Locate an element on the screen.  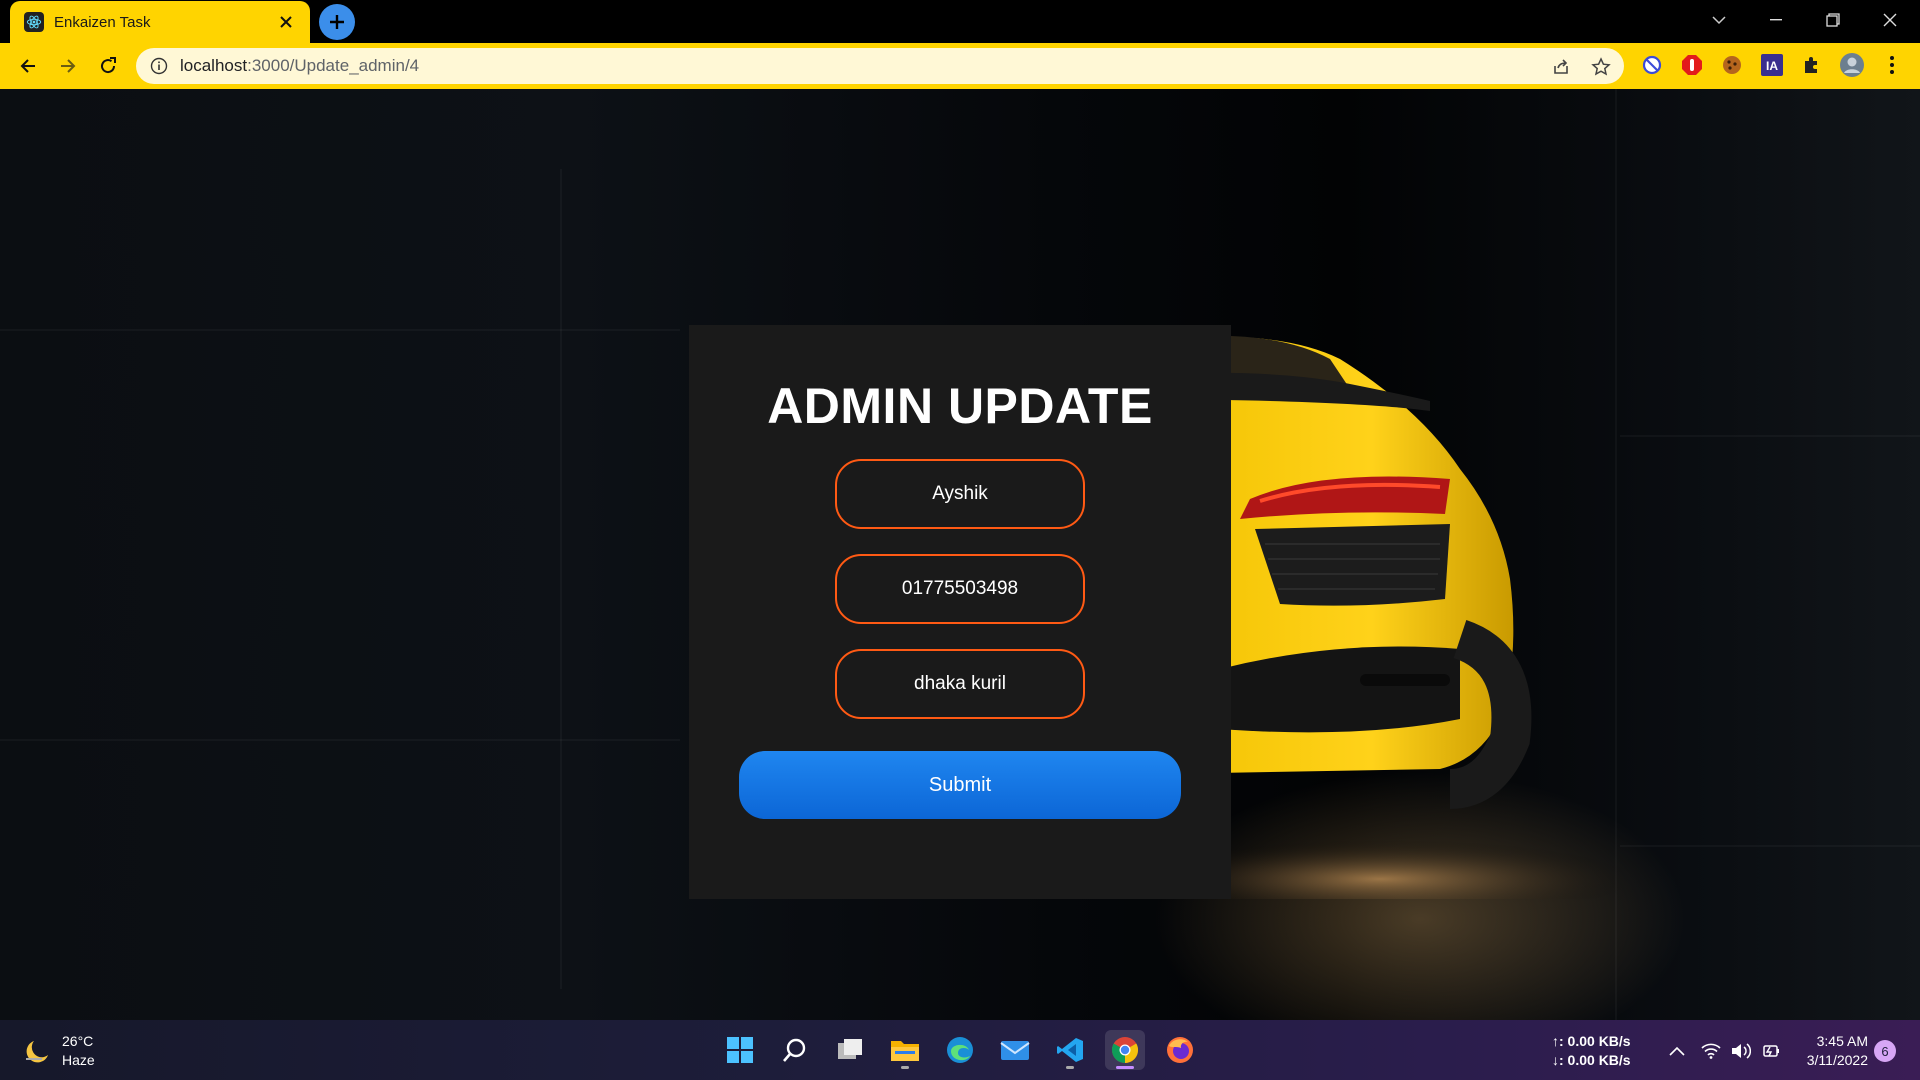
url-text: localhost:3000/Update_admin/4 is located at coordinates (300, 65).